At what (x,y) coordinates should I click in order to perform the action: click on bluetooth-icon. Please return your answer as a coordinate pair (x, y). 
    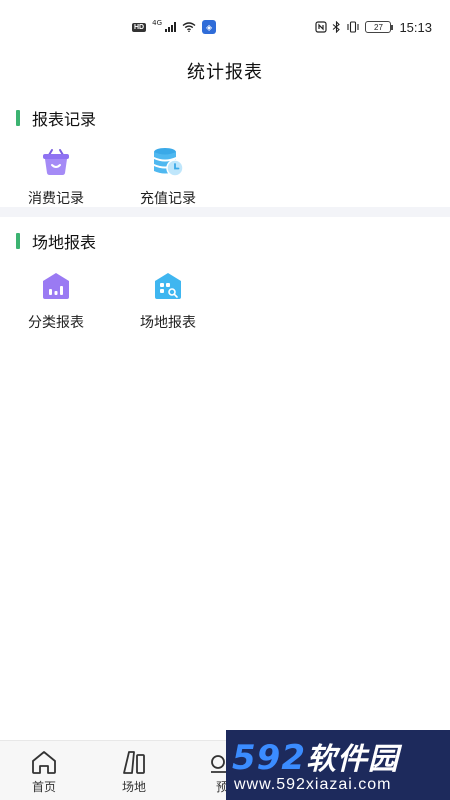
    Looking at the image, I should click on (337, 27).